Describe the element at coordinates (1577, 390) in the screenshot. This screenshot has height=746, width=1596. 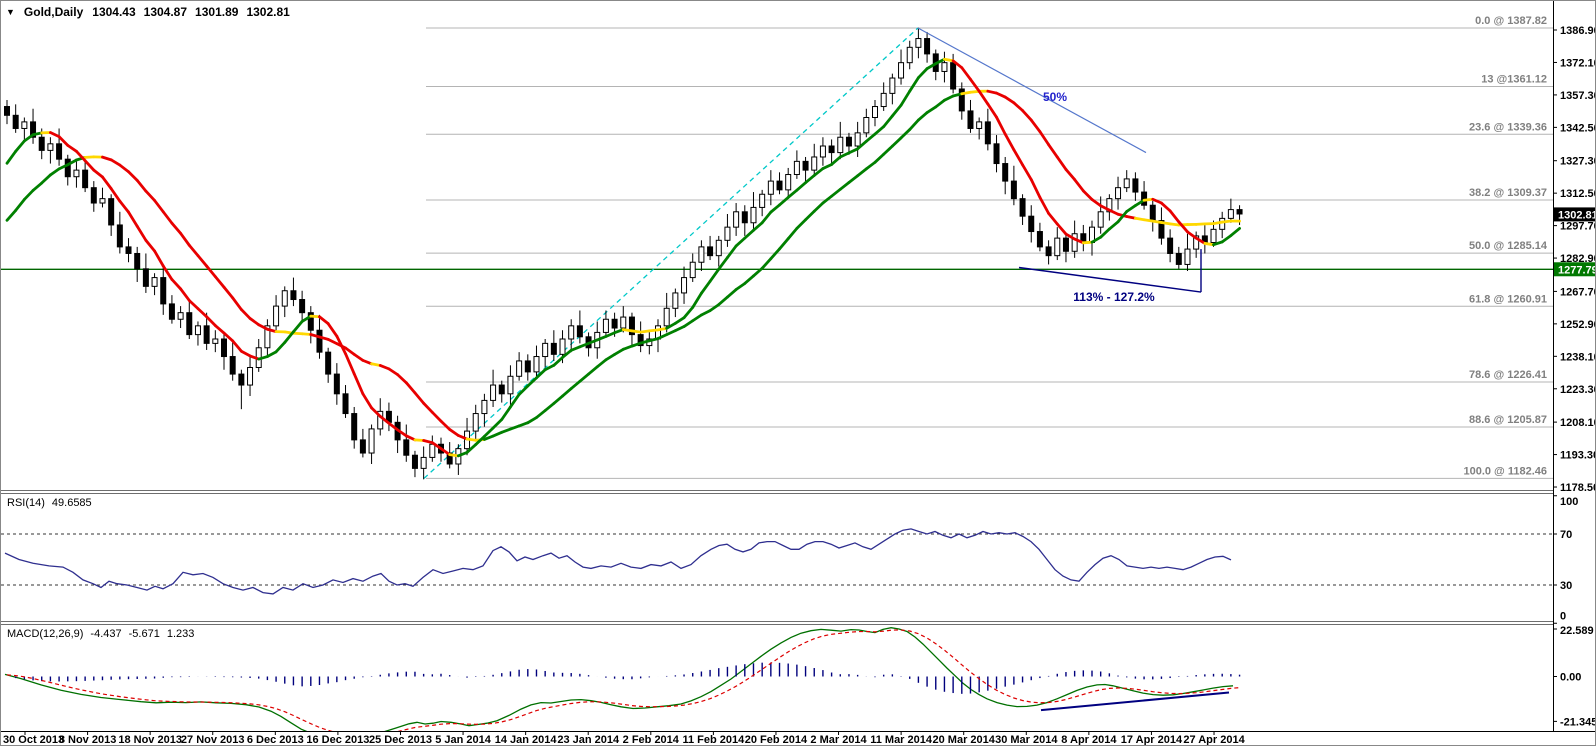
I see `price-tick-label: 1223.30` at that location.